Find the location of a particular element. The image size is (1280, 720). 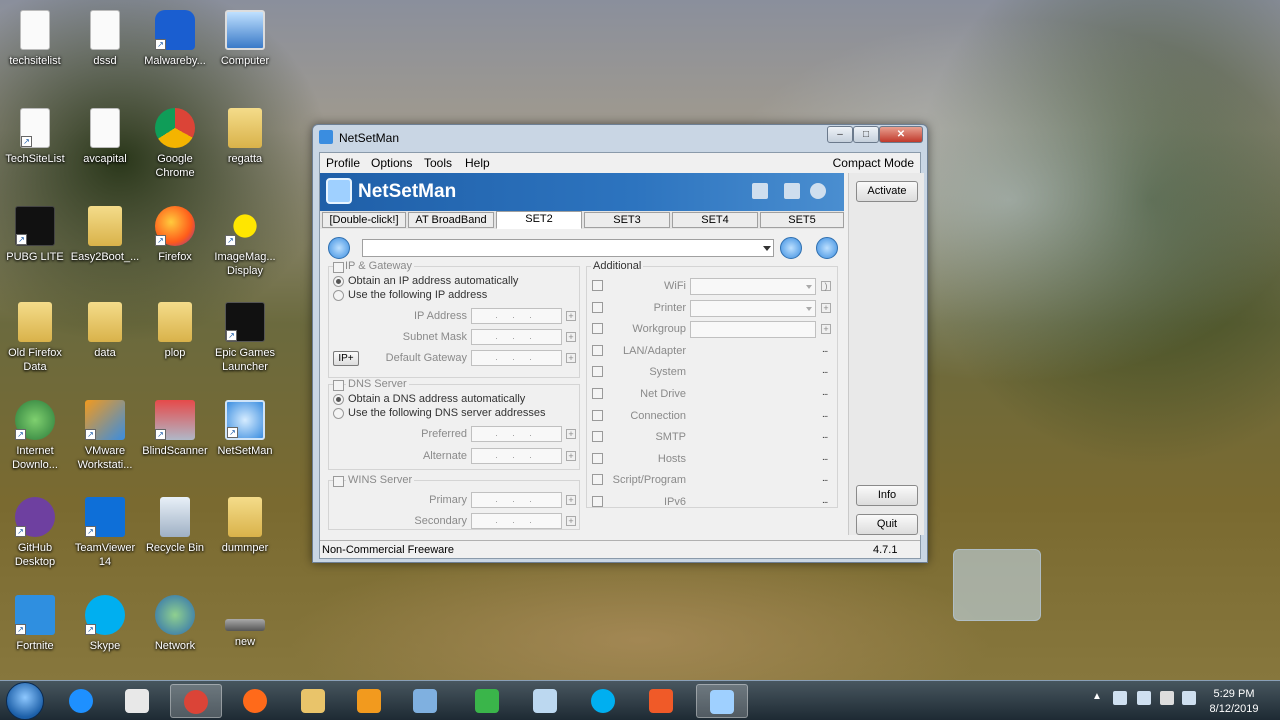

taskbar-button-skype is located at coordinates (604, 701).